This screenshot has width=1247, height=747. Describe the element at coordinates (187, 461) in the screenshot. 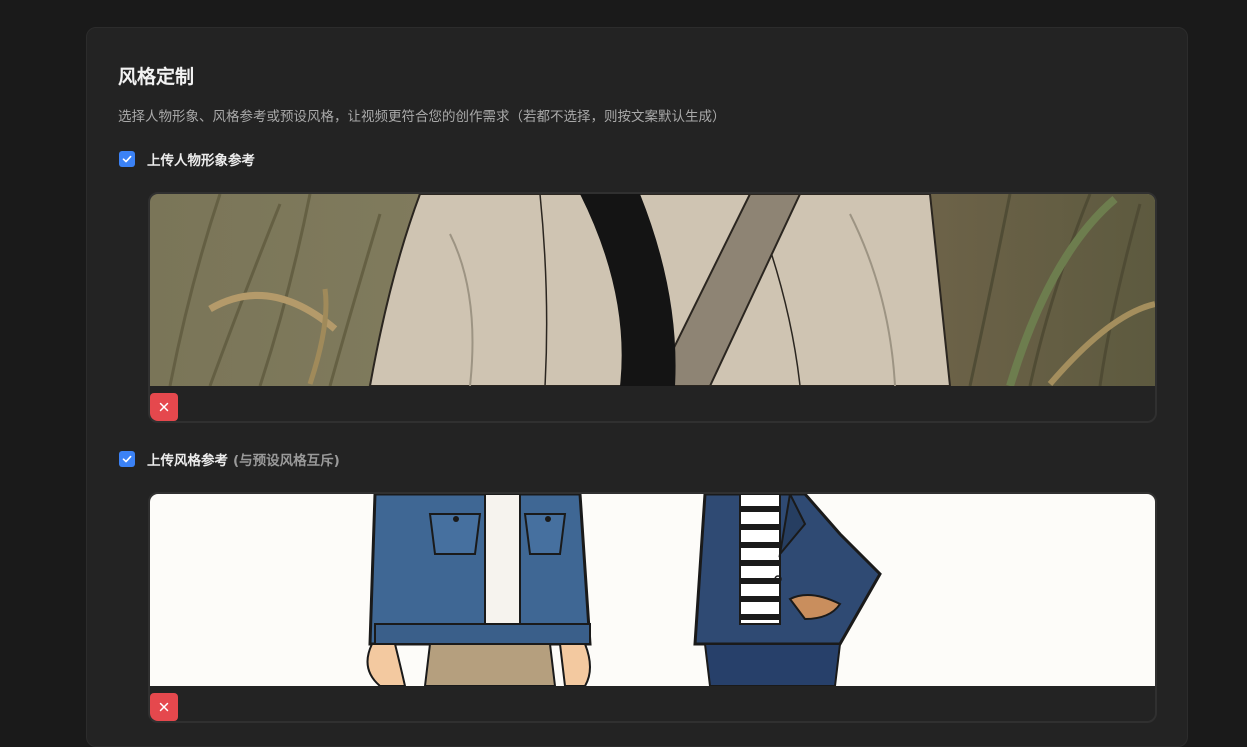

I see `style-ref-label: 上传风格参考` at that location.